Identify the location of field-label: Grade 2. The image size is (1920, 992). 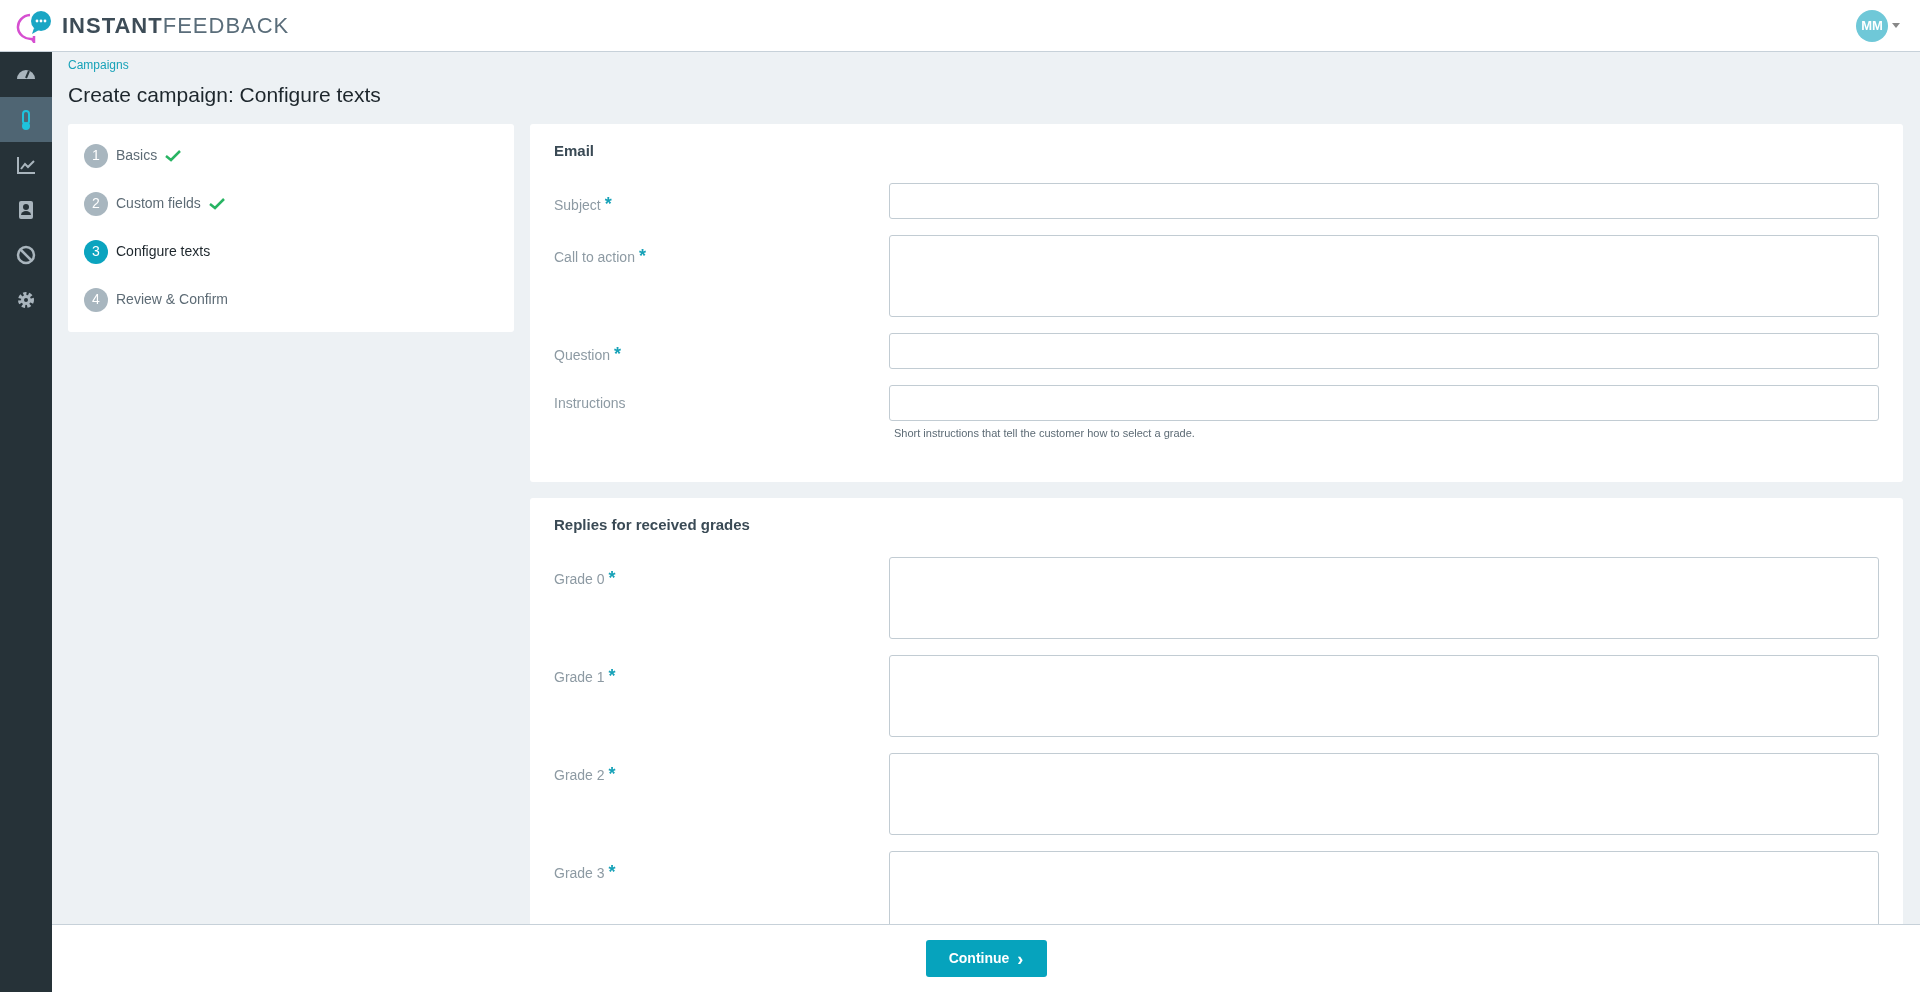
(579, 775).